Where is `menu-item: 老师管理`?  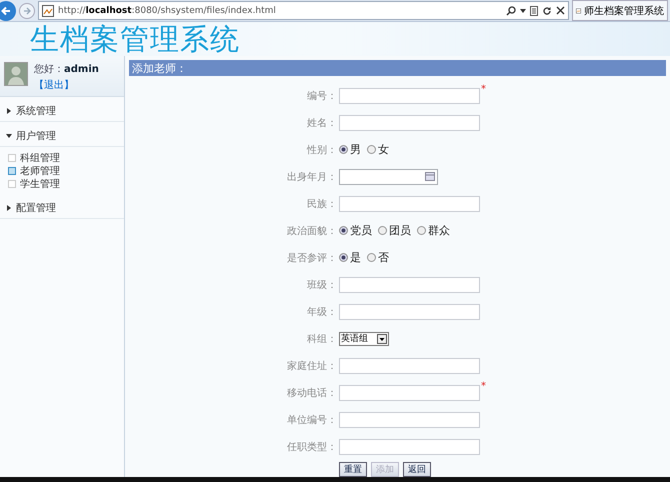 menu-item: 老师管理 is located at coordinates (62, 170).